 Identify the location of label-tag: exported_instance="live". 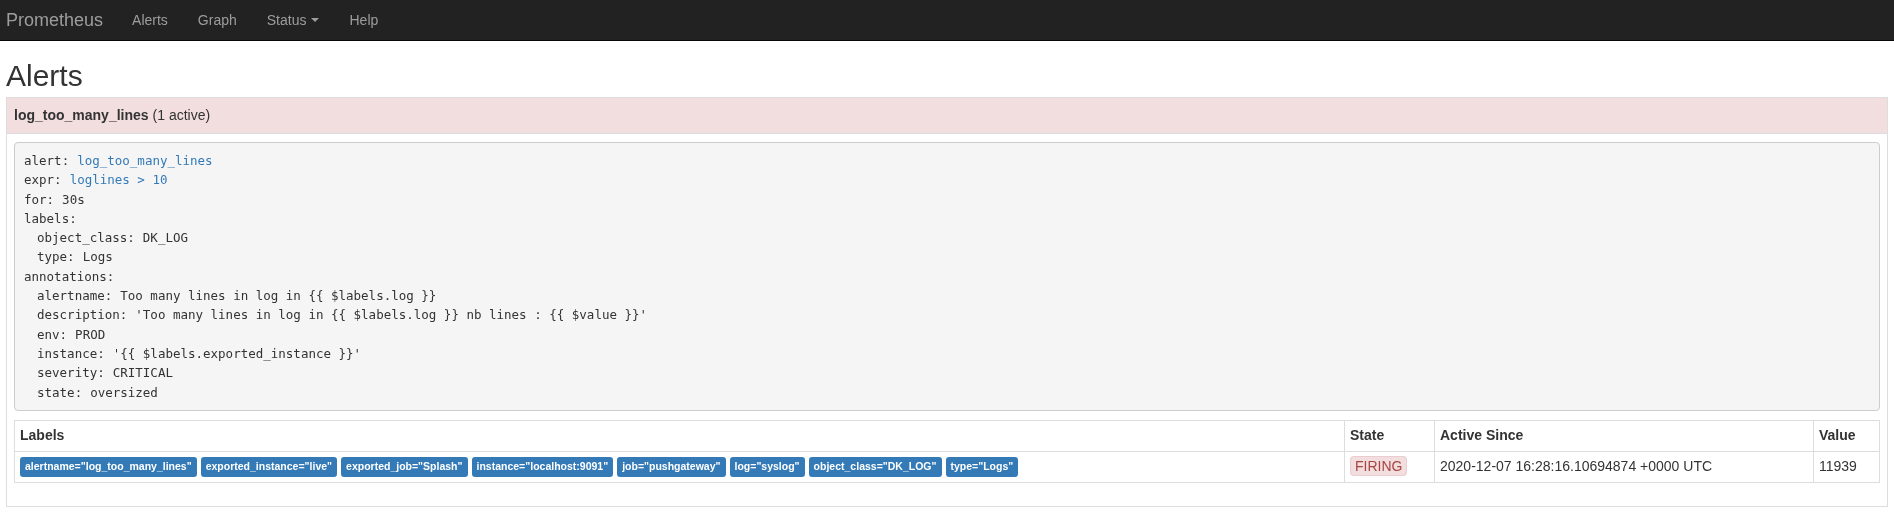
(269, 467).